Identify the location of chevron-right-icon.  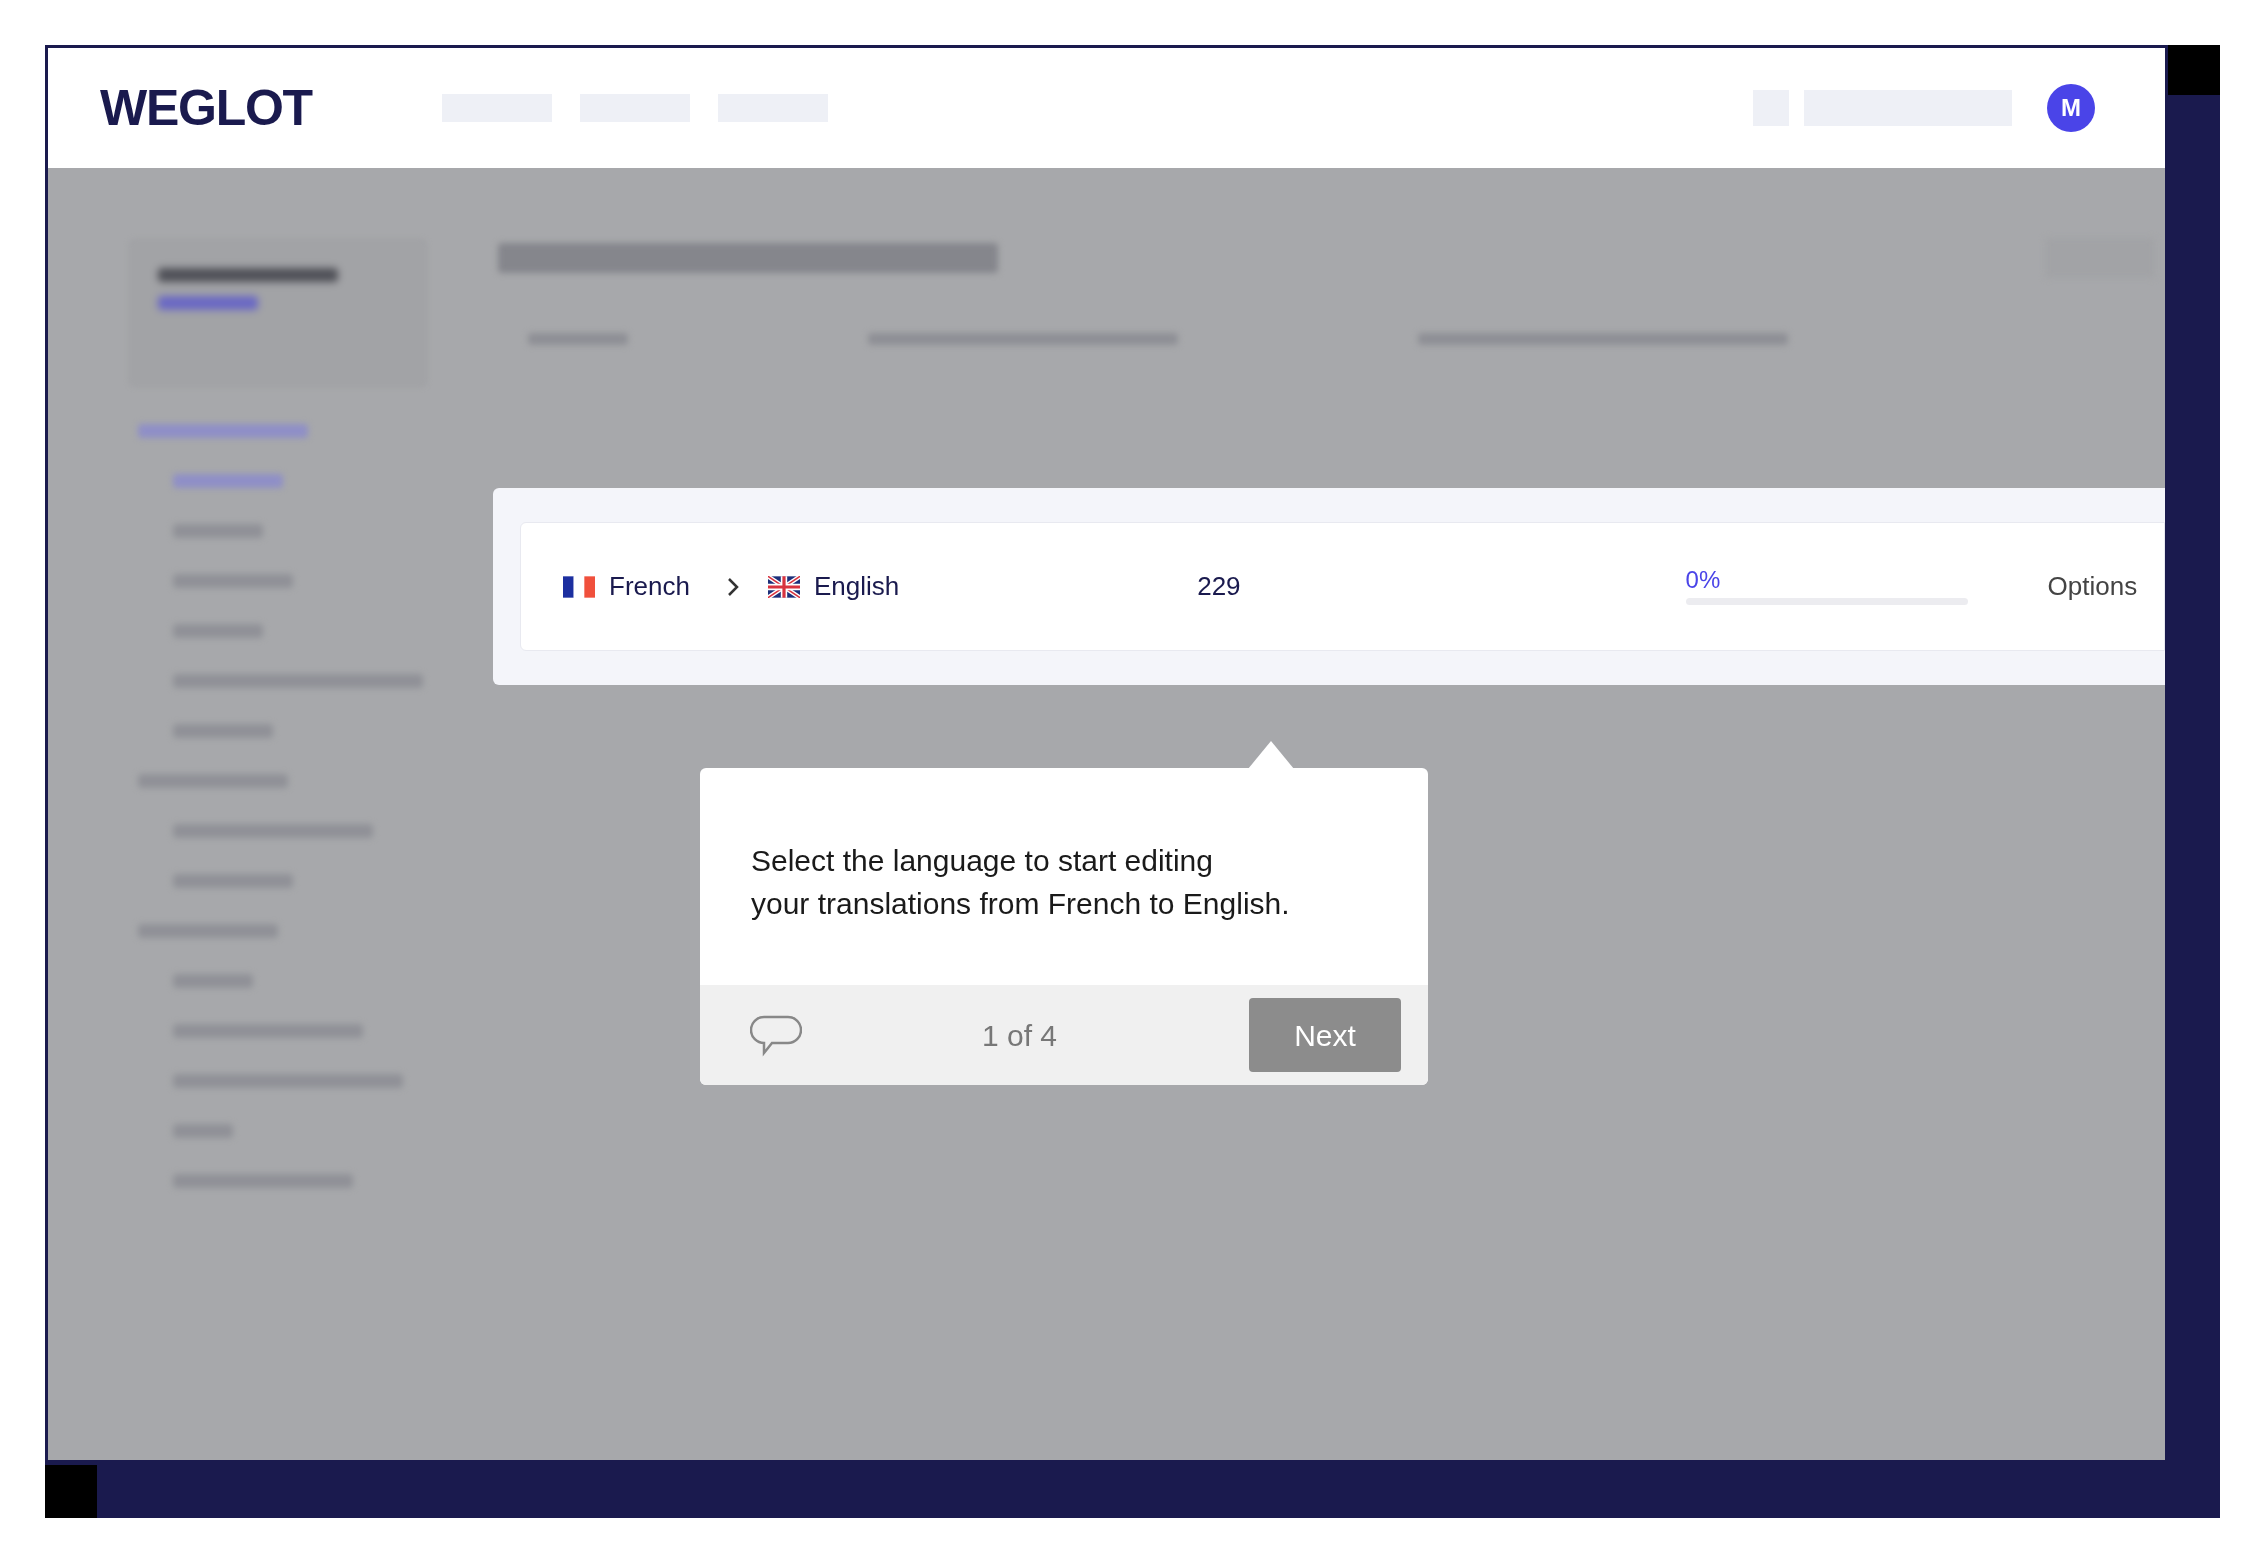
(732, 586).